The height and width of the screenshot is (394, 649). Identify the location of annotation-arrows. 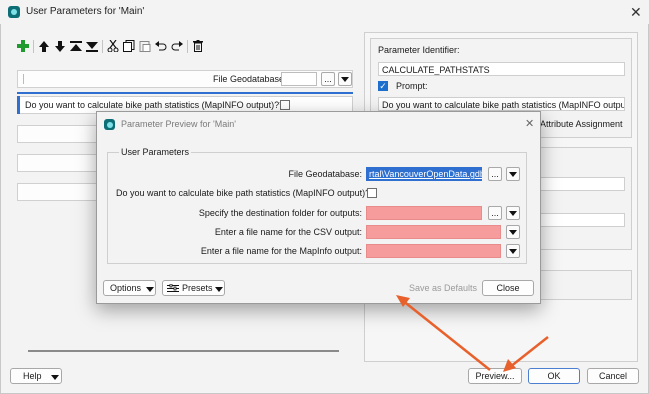
(472, 333).